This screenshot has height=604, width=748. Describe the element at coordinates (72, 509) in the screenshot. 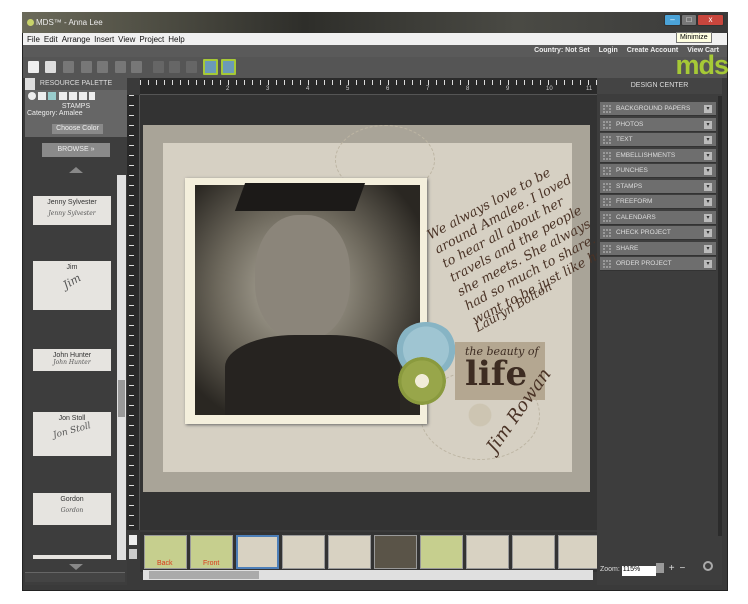

I see `stamp-item: Gordon Gordon` at that location.